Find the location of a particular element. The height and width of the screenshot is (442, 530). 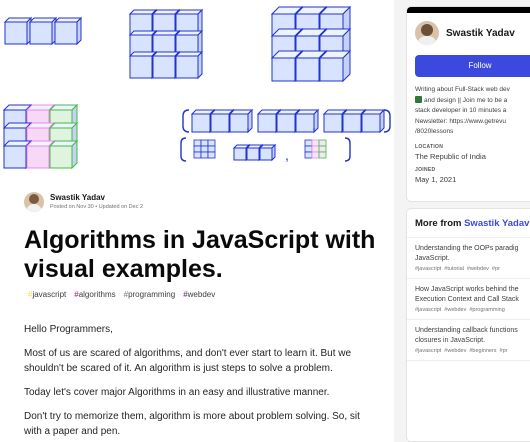

tag-webdev: #webdev is located at coordinates (199, 294).